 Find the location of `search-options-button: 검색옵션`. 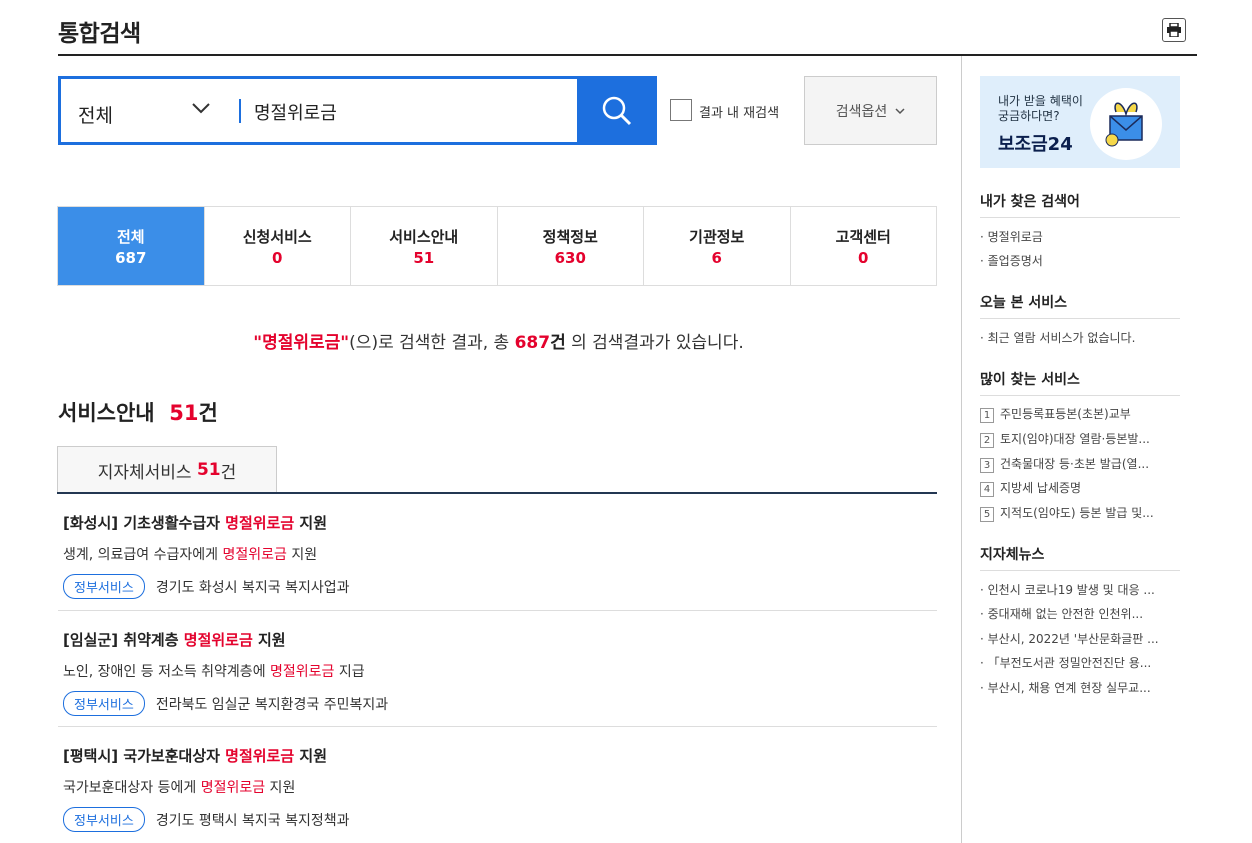

search-options-button: 검색옵션 is located at coordinates (870, 110).